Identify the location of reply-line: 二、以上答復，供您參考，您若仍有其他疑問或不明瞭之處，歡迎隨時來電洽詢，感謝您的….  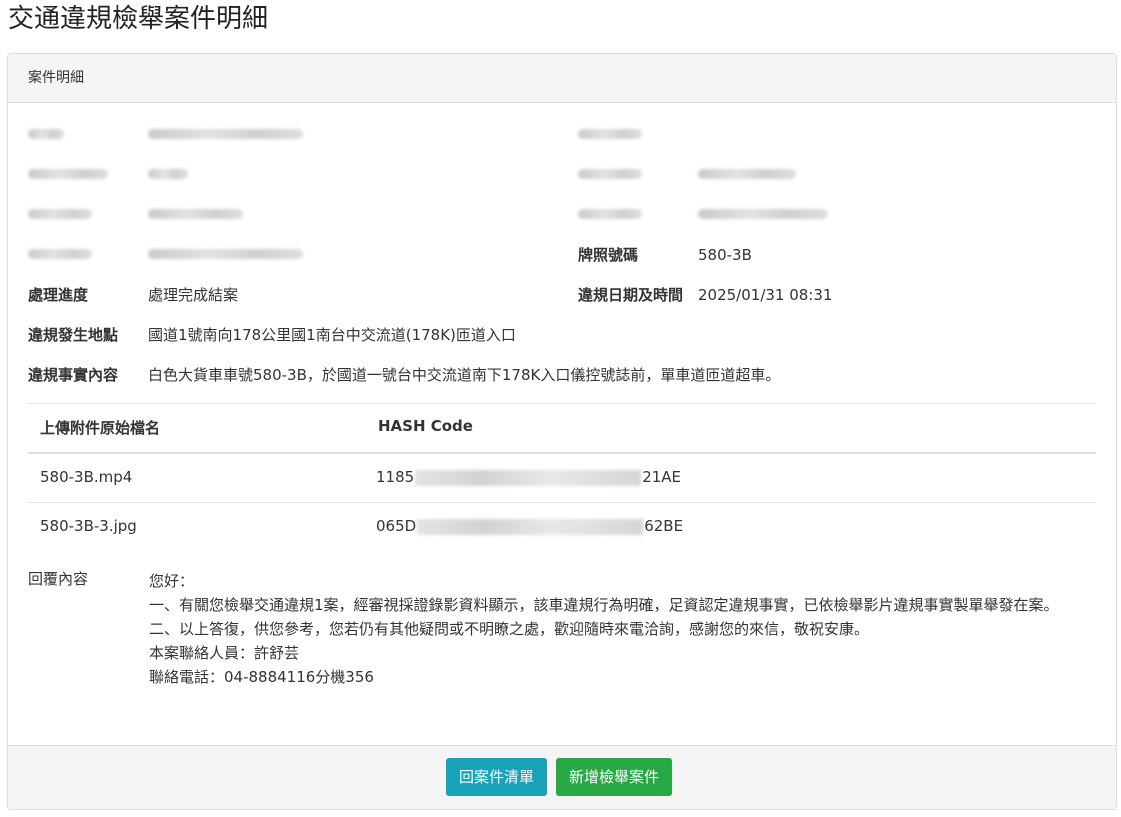
(509, 629).